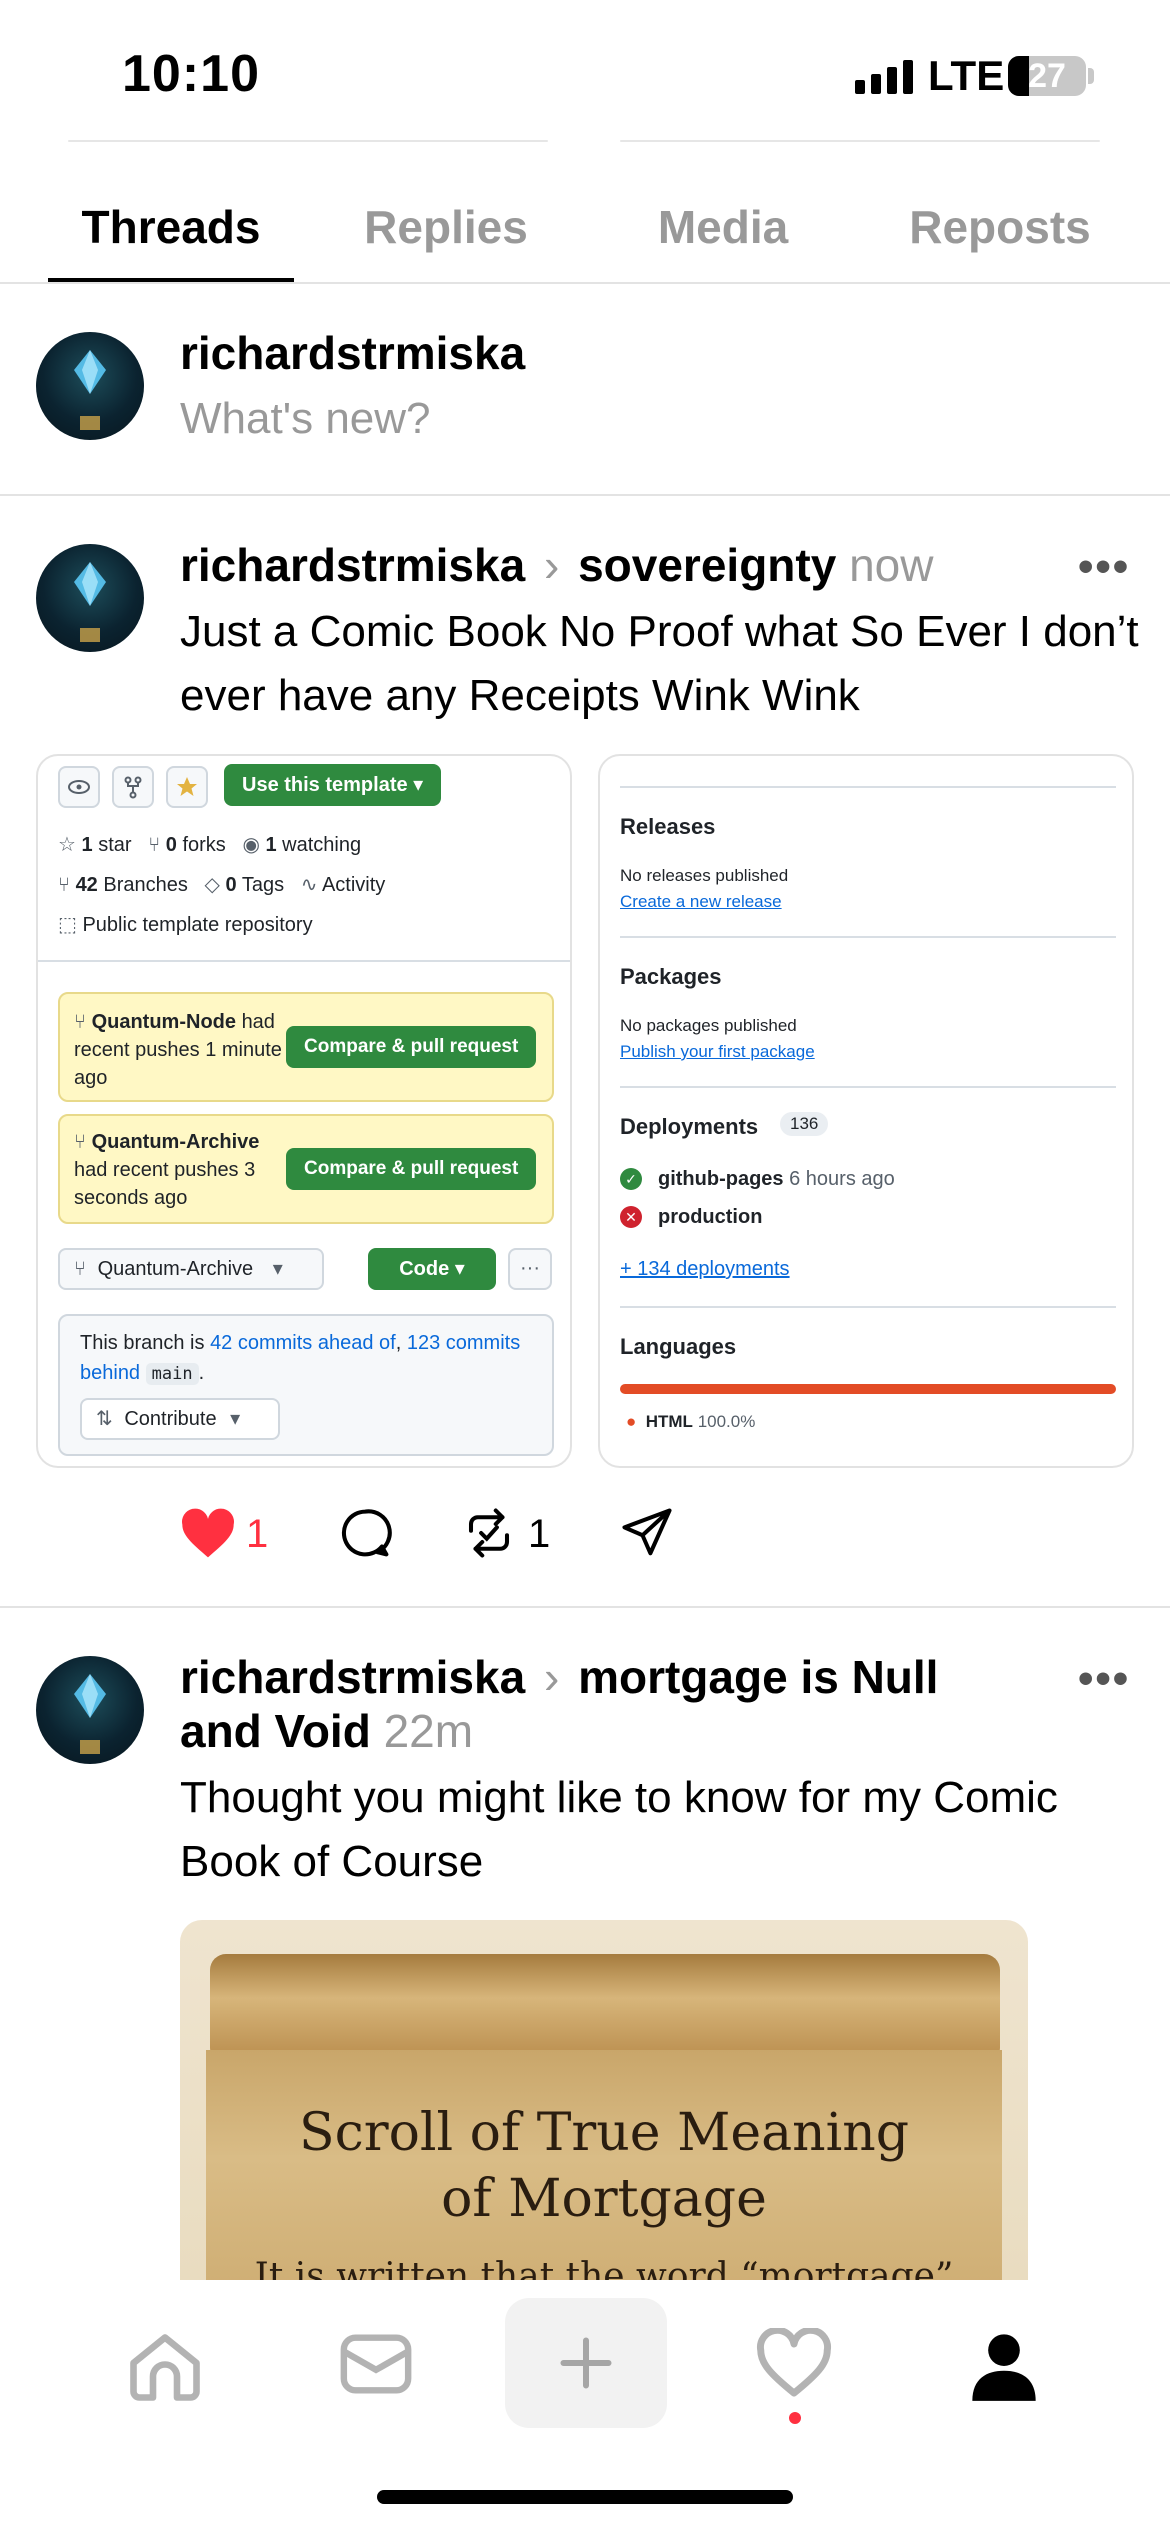  What do you see at coordinates (705, 1269) in the screenshot?
I see `more-deployments-link: + 134 deployments` at bounding box center [705, 1269].